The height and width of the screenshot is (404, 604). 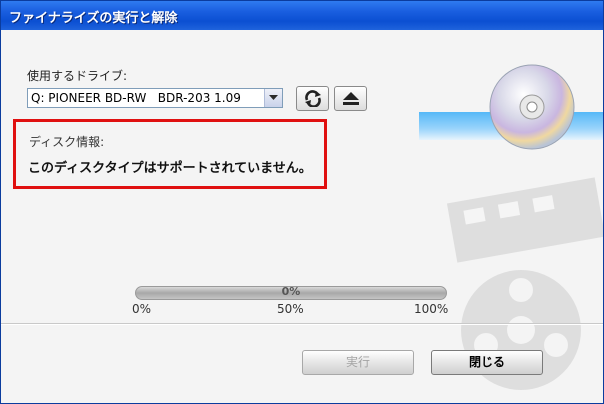 What do you see at coordinates (302, 15) in the screenshot?
I see `title-bar: ファイナライズの実行と解除` at bounding box center [302, 15].